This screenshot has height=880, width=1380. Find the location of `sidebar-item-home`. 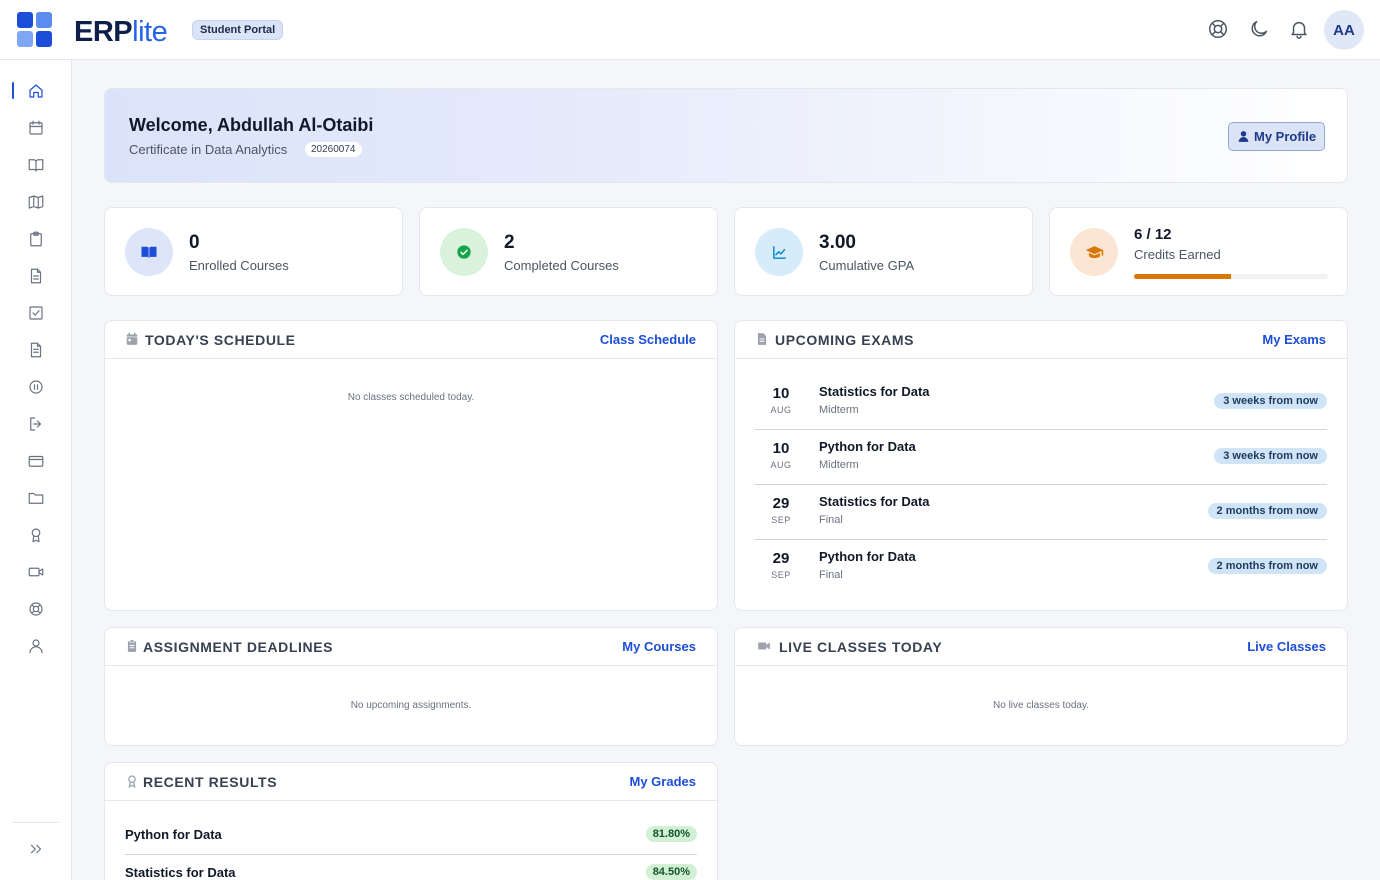

sidebar-item-home is located at coordinates (36, 91).